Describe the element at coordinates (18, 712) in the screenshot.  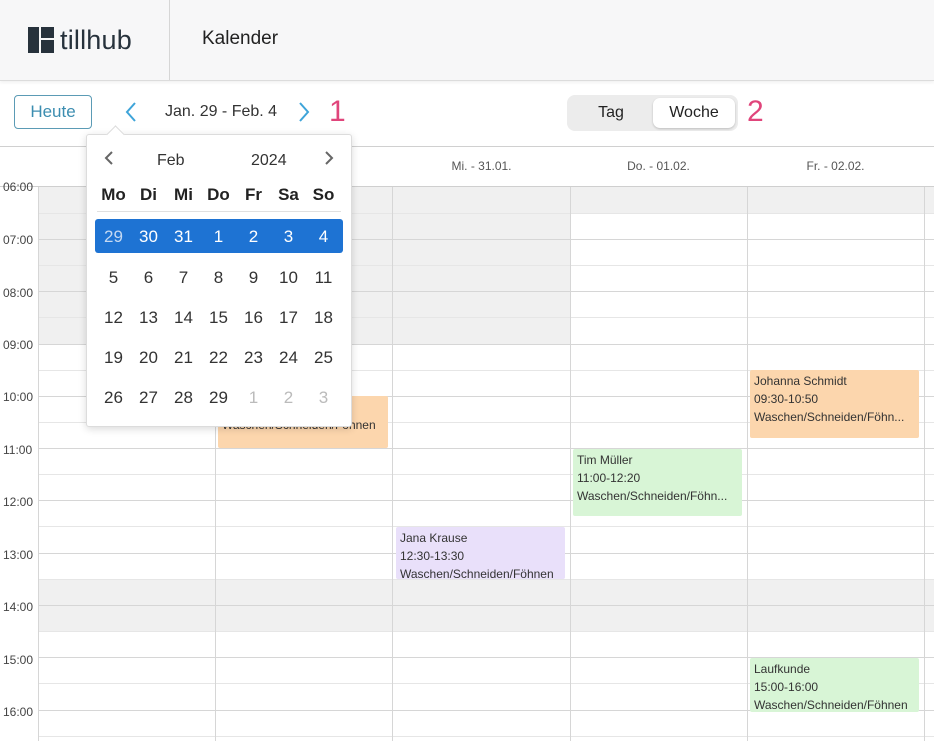
I see `time-label: 16:00` at that location.